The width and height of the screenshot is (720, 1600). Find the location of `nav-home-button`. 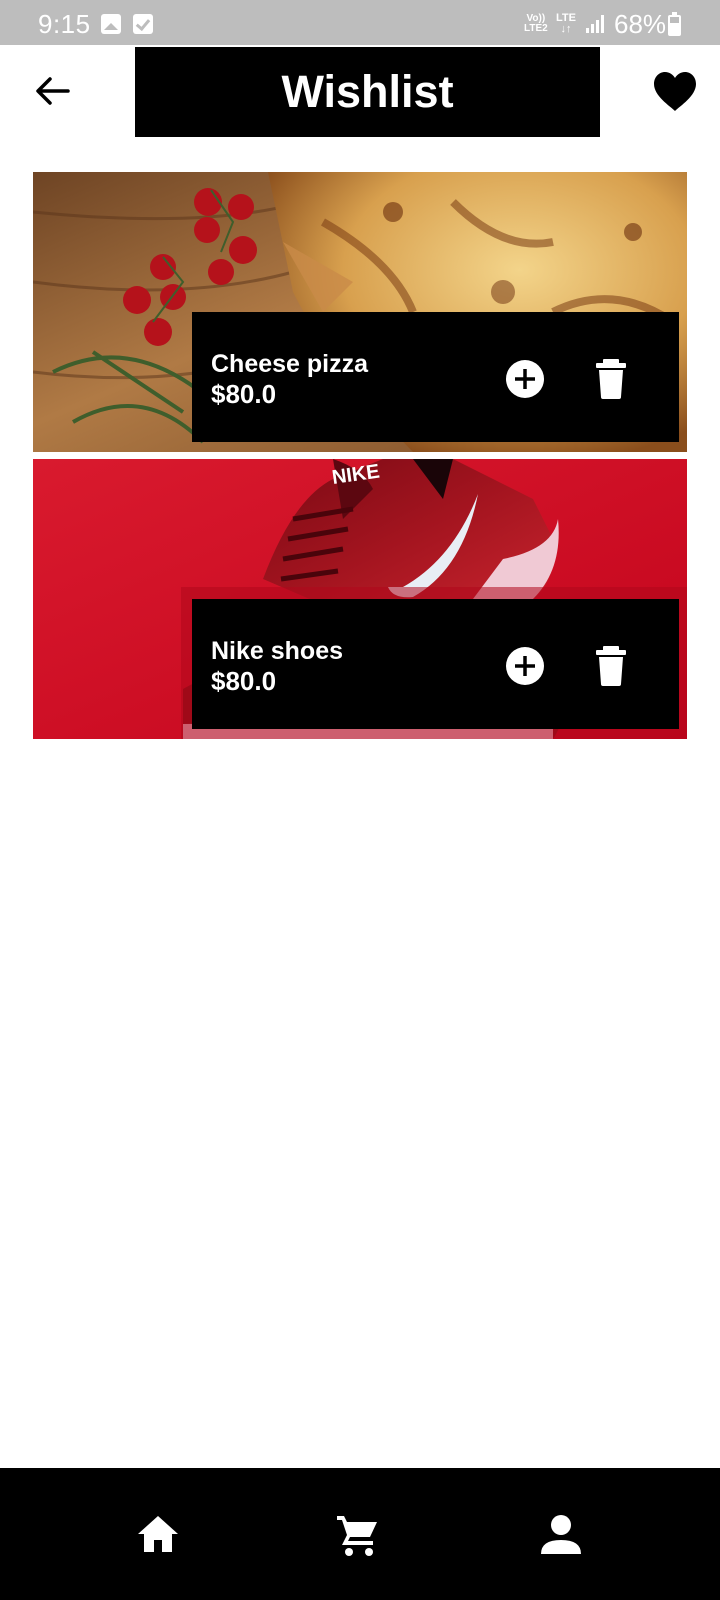

nav-home-button is located at coordinates (158, 1535).